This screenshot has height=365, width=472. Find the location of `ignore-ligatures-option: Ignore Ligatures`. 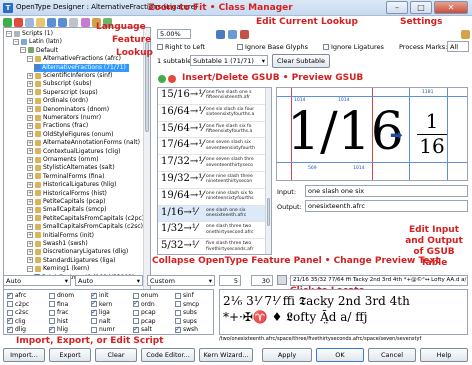

ignore-ligatures-option: Ignore Ligatures is located at coordinates (353, 47).